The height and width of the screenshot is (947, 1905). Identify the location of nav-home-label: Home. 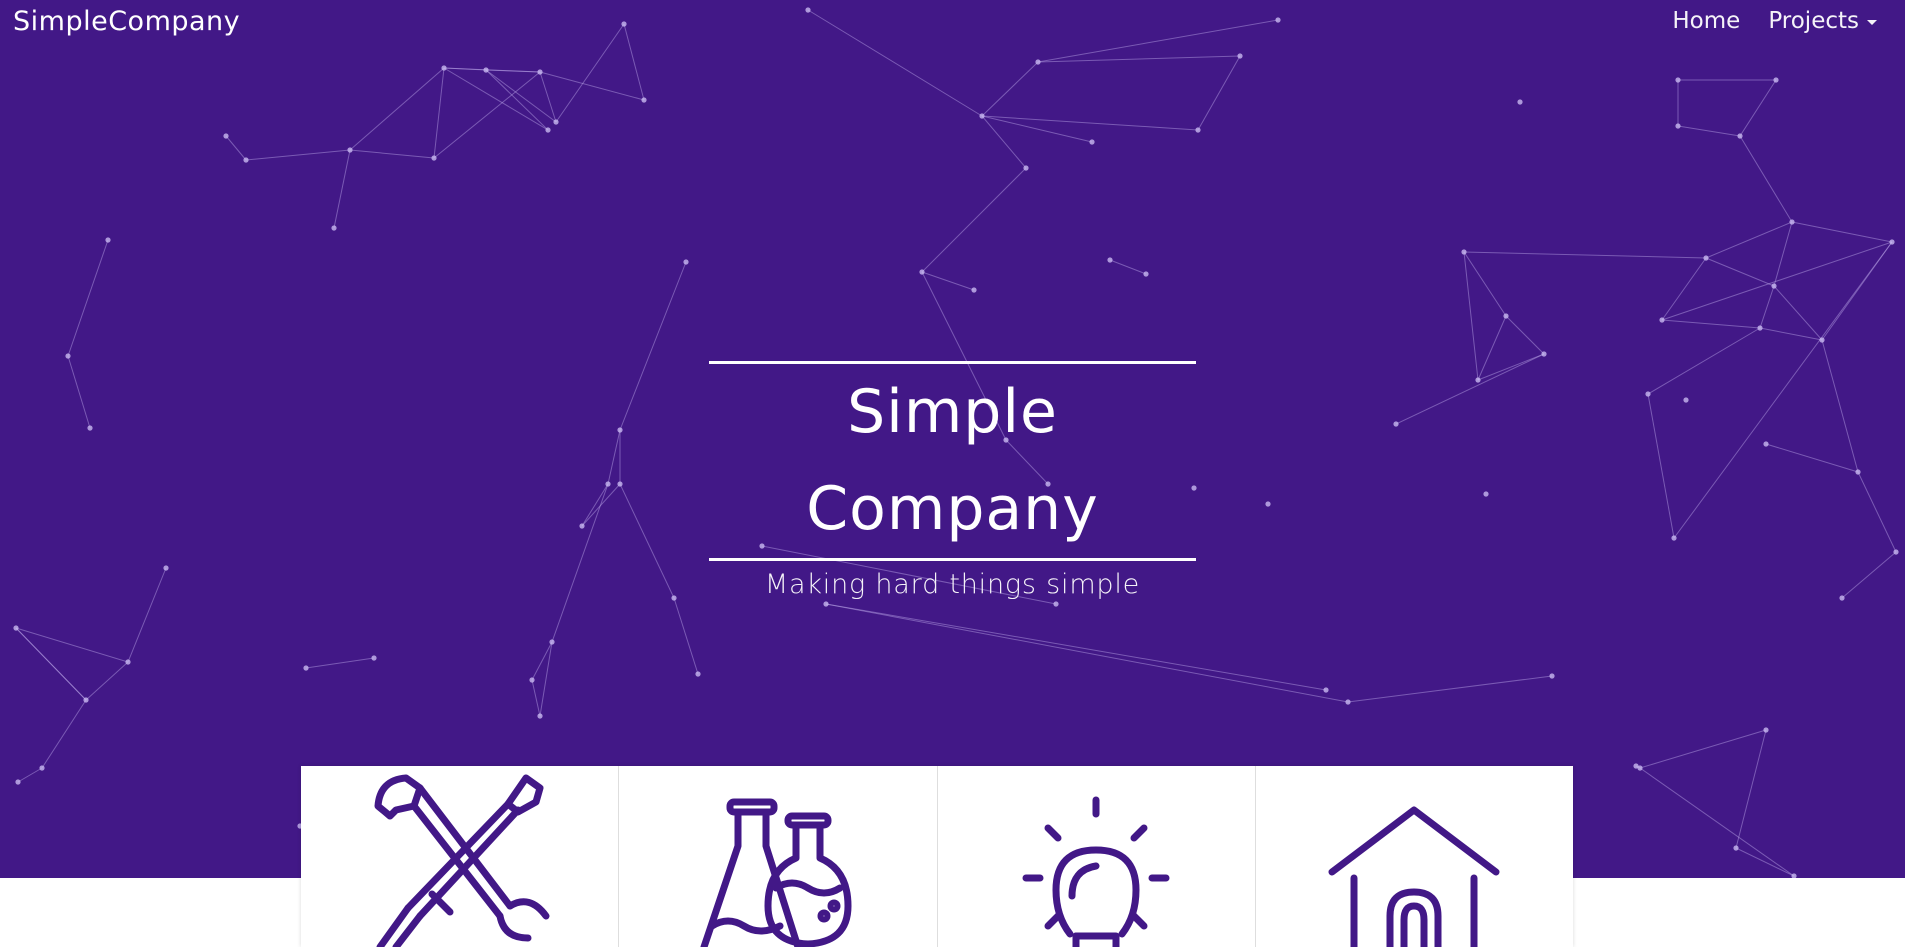
(1706, 21).